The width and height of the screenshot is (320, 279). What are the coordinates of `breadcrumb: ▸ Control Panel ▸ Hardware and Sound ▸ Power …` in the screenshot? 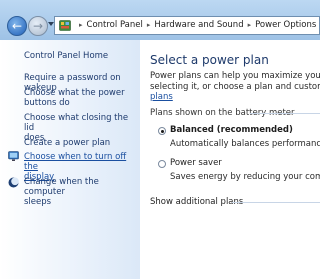 It's located at (195, 25).